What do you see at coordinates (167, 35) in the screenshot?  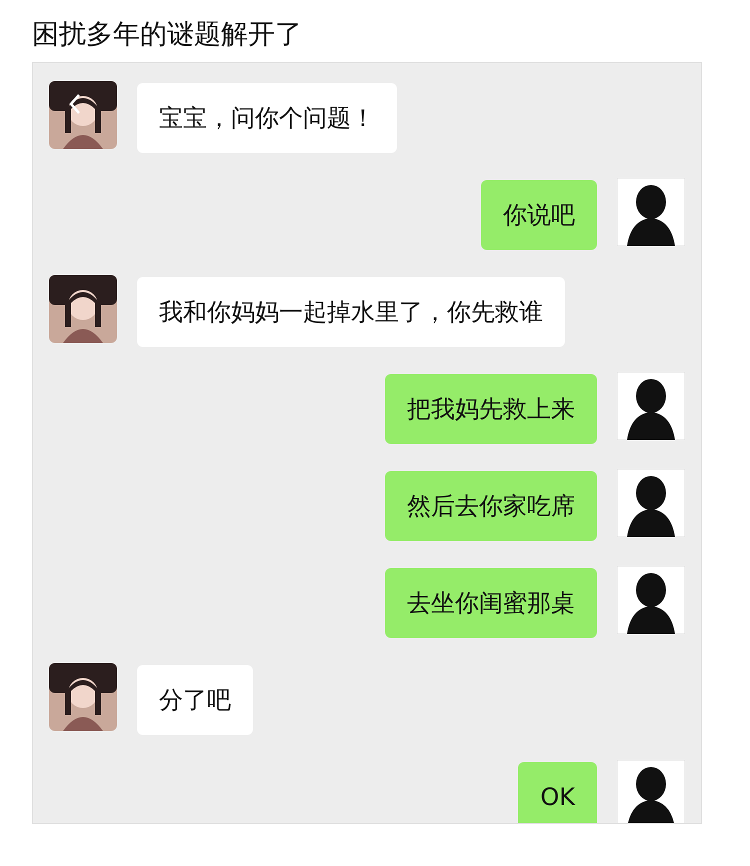 I see `post-title: 困扰多年的谜题解开了` at bounding box center [167, 35].